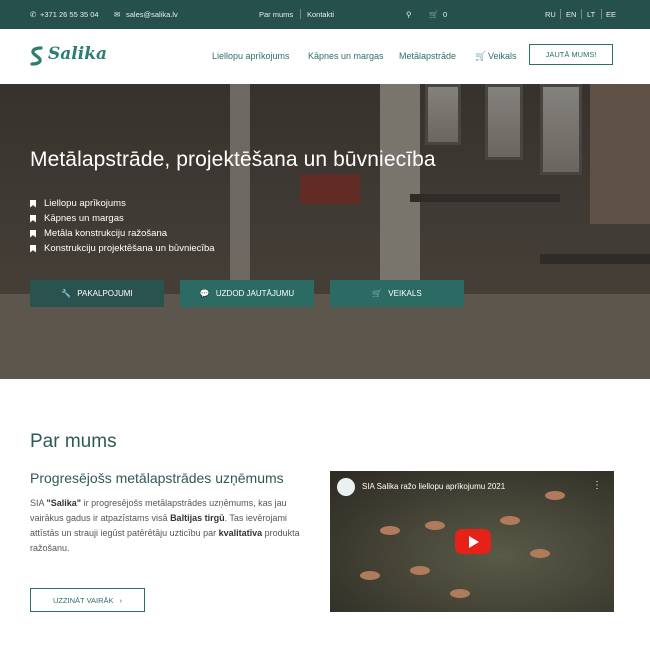 This screenshot has width=650, height=650. Describe the element at coordinates (427, 56) in the screenshot. I see `nav-link-metalworking: Metālapstrāde` at that location.